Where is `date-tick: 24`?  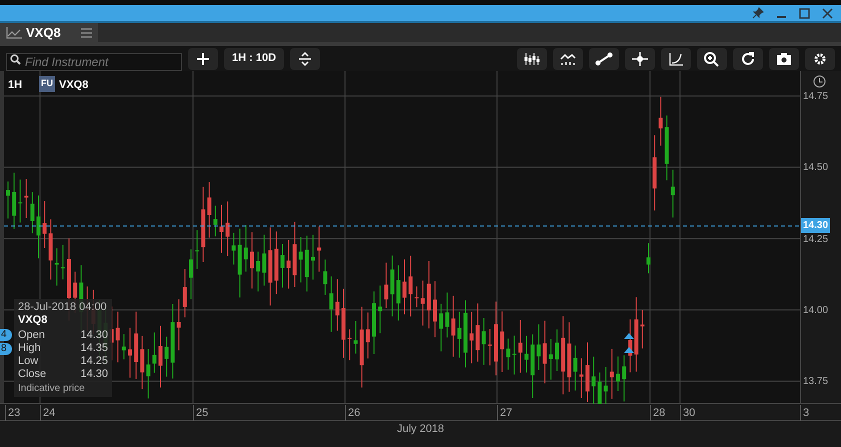
date-tick: 24 is located at coordinates (48, 413).